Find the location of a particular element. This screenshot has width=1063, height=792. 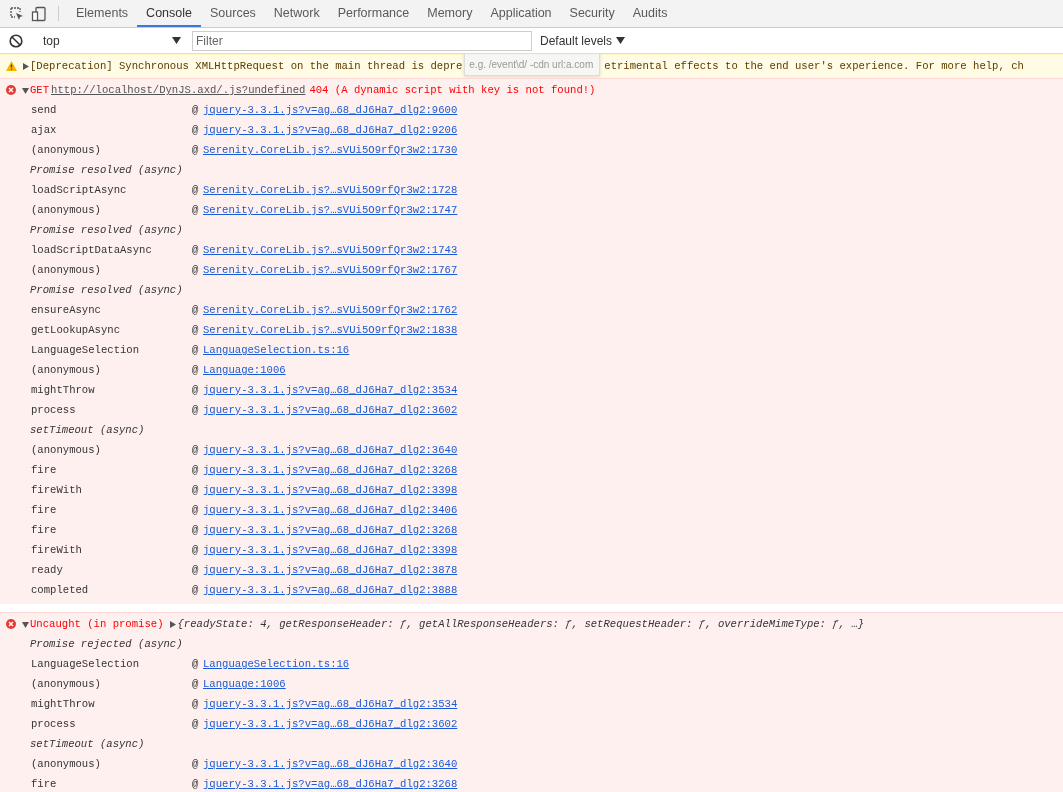

source-link: Serenity.CoreLib.js?…sVUi5O9rfQr3w2:1747 is located at coordinates (330, 210).